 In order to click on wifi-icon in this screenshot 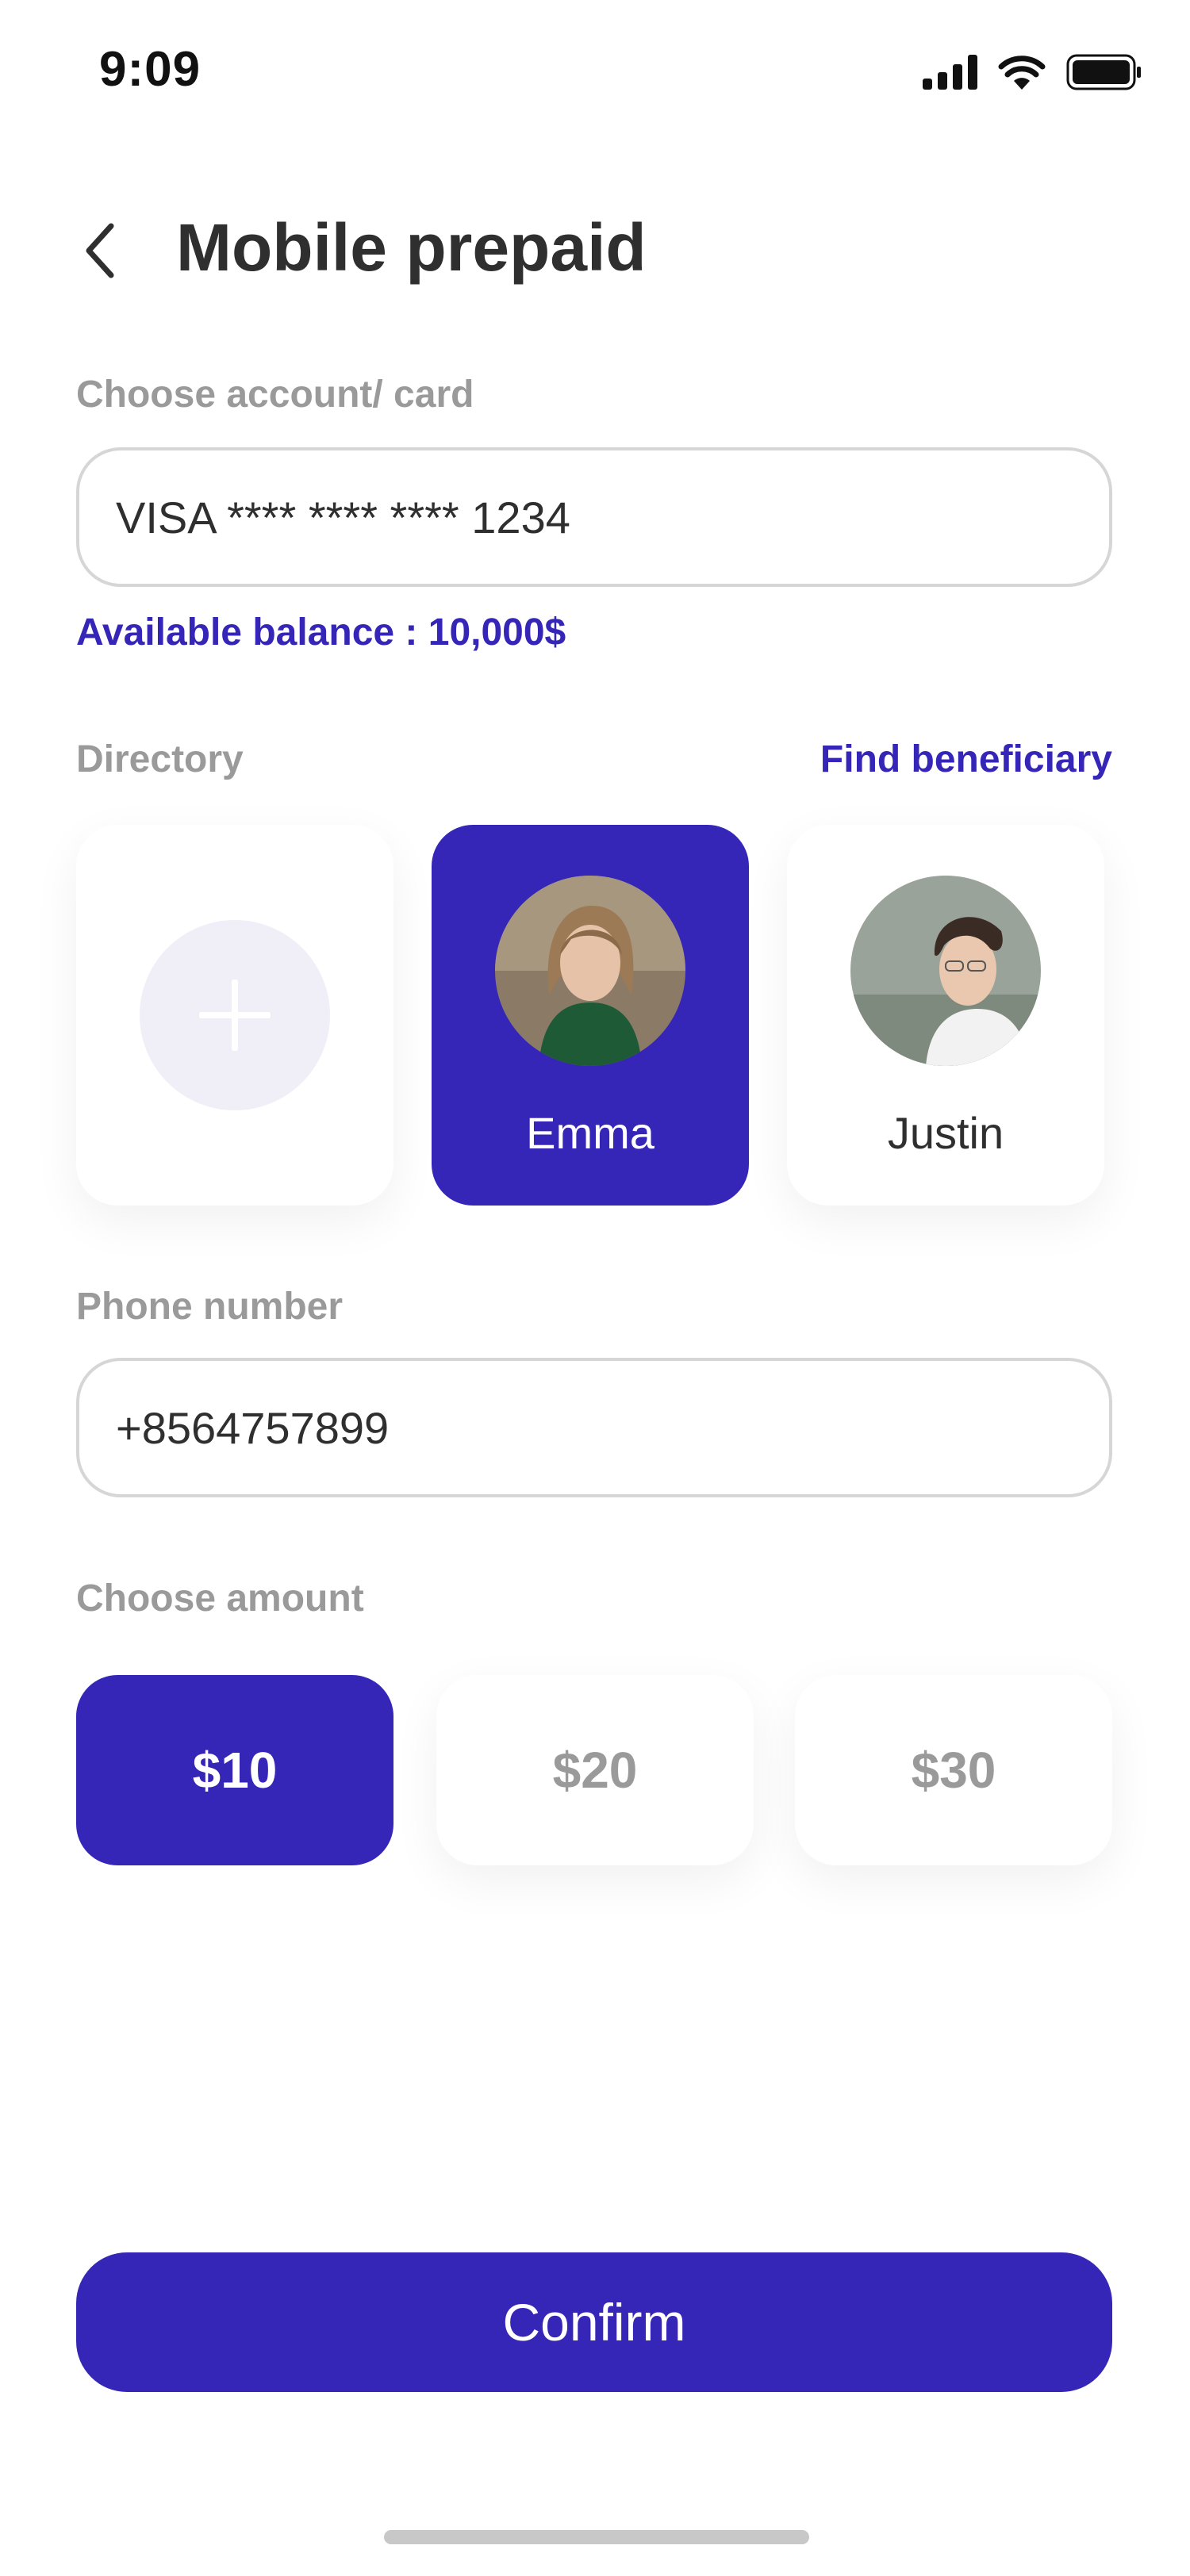, I will do `click(1022, 73)`.